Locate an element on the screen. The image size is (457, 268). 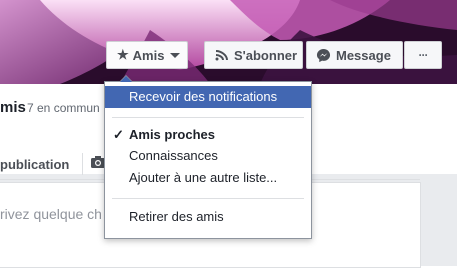
friends-heading: mis is located at coordinates (13, 107).